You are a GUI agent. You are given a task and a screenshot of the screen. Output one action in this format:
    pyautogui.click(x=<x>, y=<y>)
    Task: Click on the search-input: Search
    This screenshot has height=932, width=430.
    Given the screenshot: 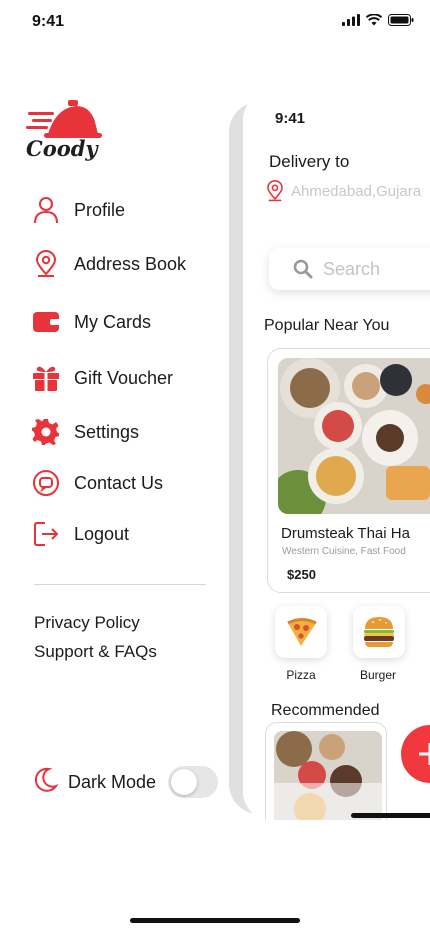 What is the action you would take?
    pyautogui.click(x=349, y=269)
    